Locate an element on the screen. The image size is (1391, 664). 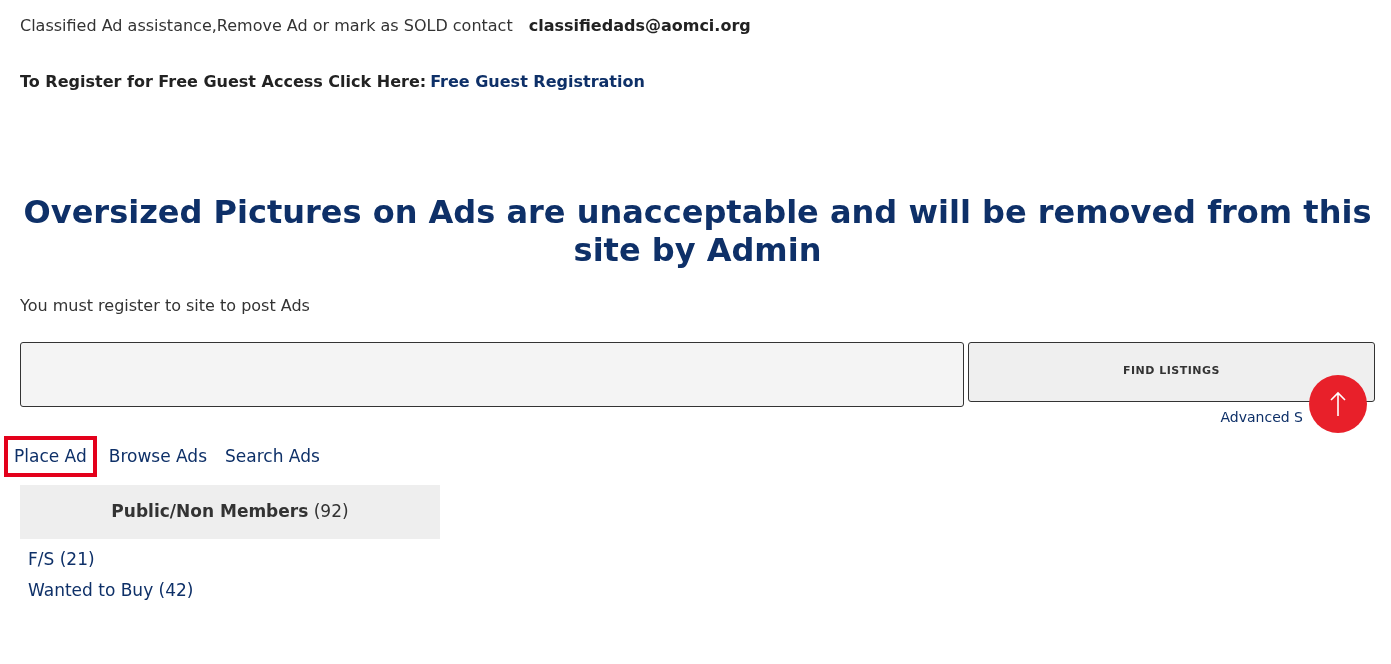
up-arrow-icon is located at coordinates (1338, 403).